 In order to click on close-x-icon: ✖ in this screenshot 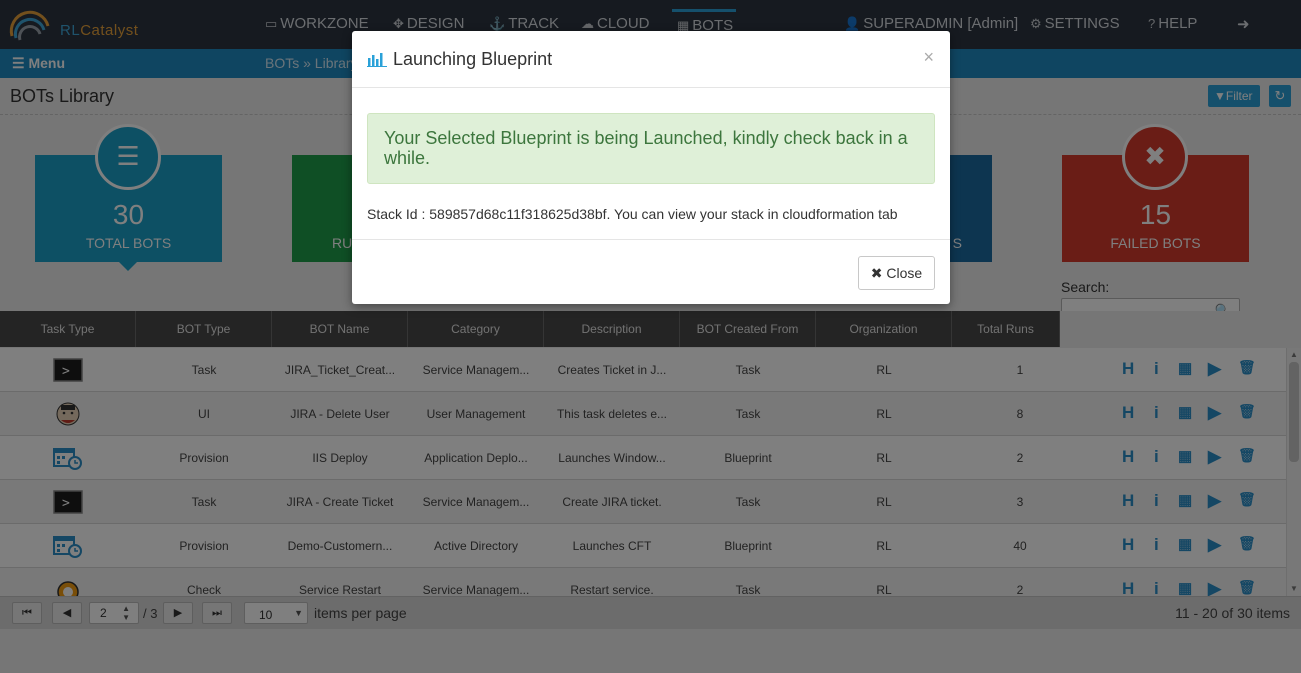, I will do `click(876, 273)`.